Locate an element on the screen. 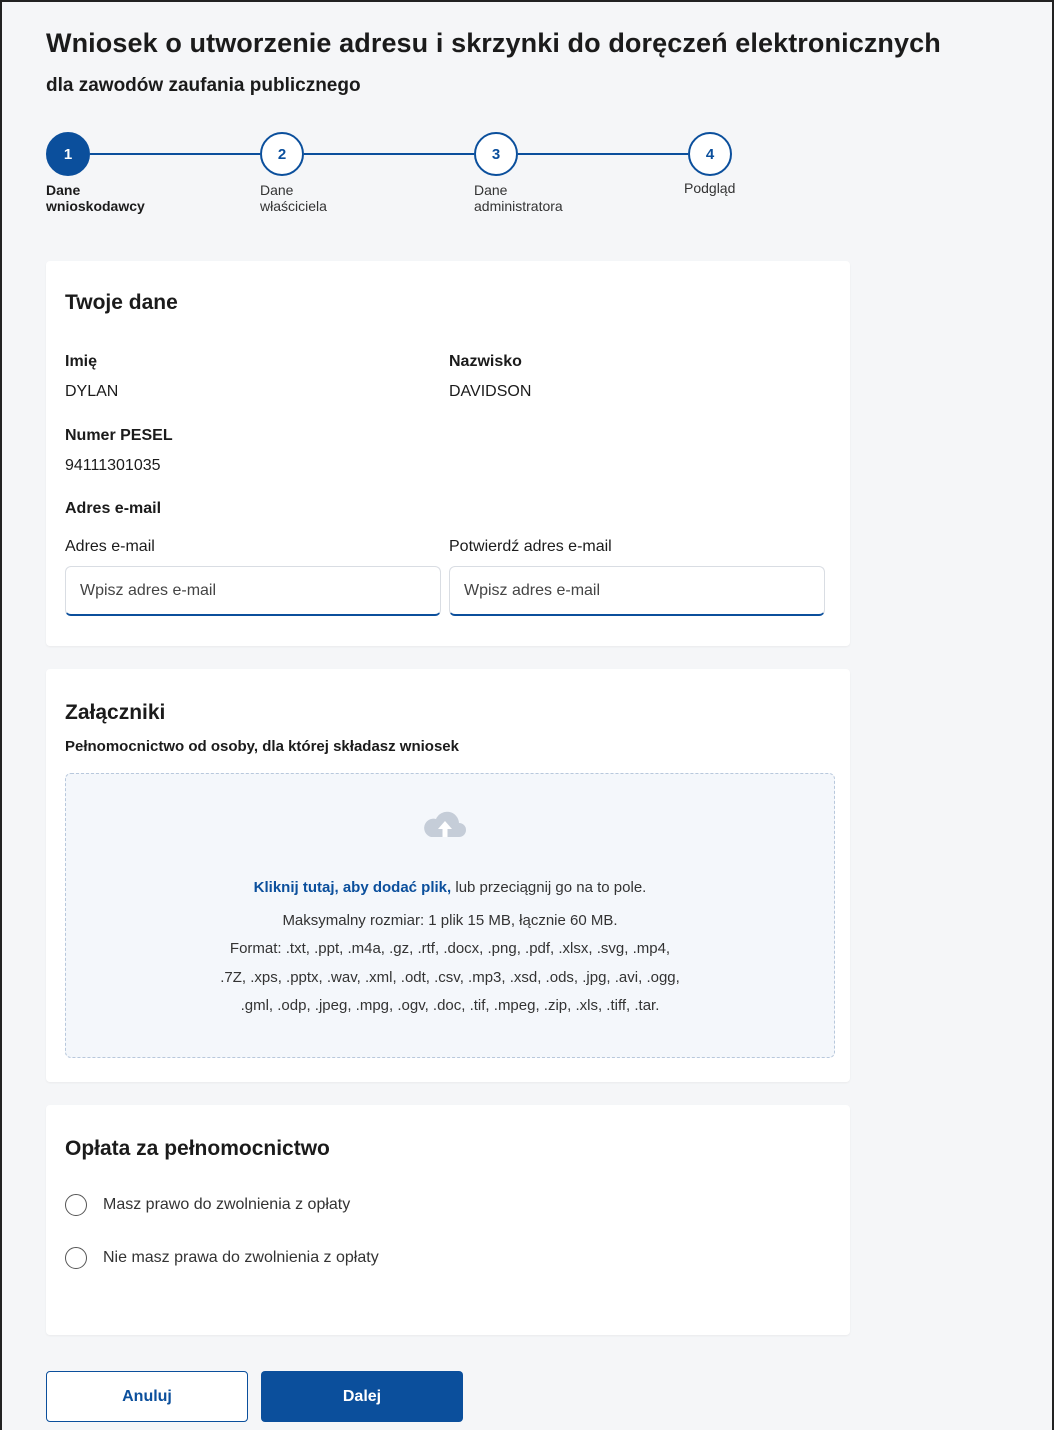  step-4-label-line: Podgląd is located at coordinates (710, 188).